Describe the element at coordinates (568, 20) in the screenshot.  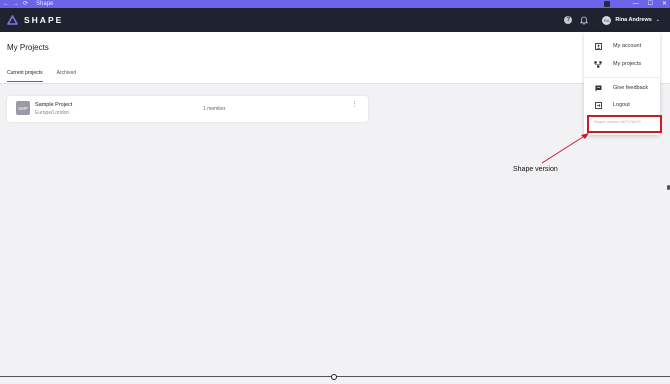
I see `help-icon: ?` at that location.